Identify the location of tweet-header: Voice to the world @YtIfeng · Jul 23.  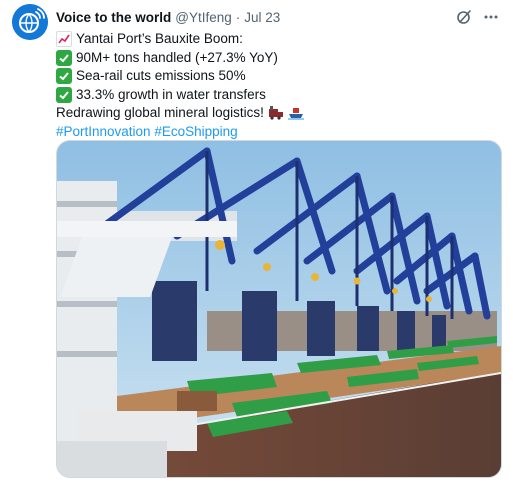
(279, 17).